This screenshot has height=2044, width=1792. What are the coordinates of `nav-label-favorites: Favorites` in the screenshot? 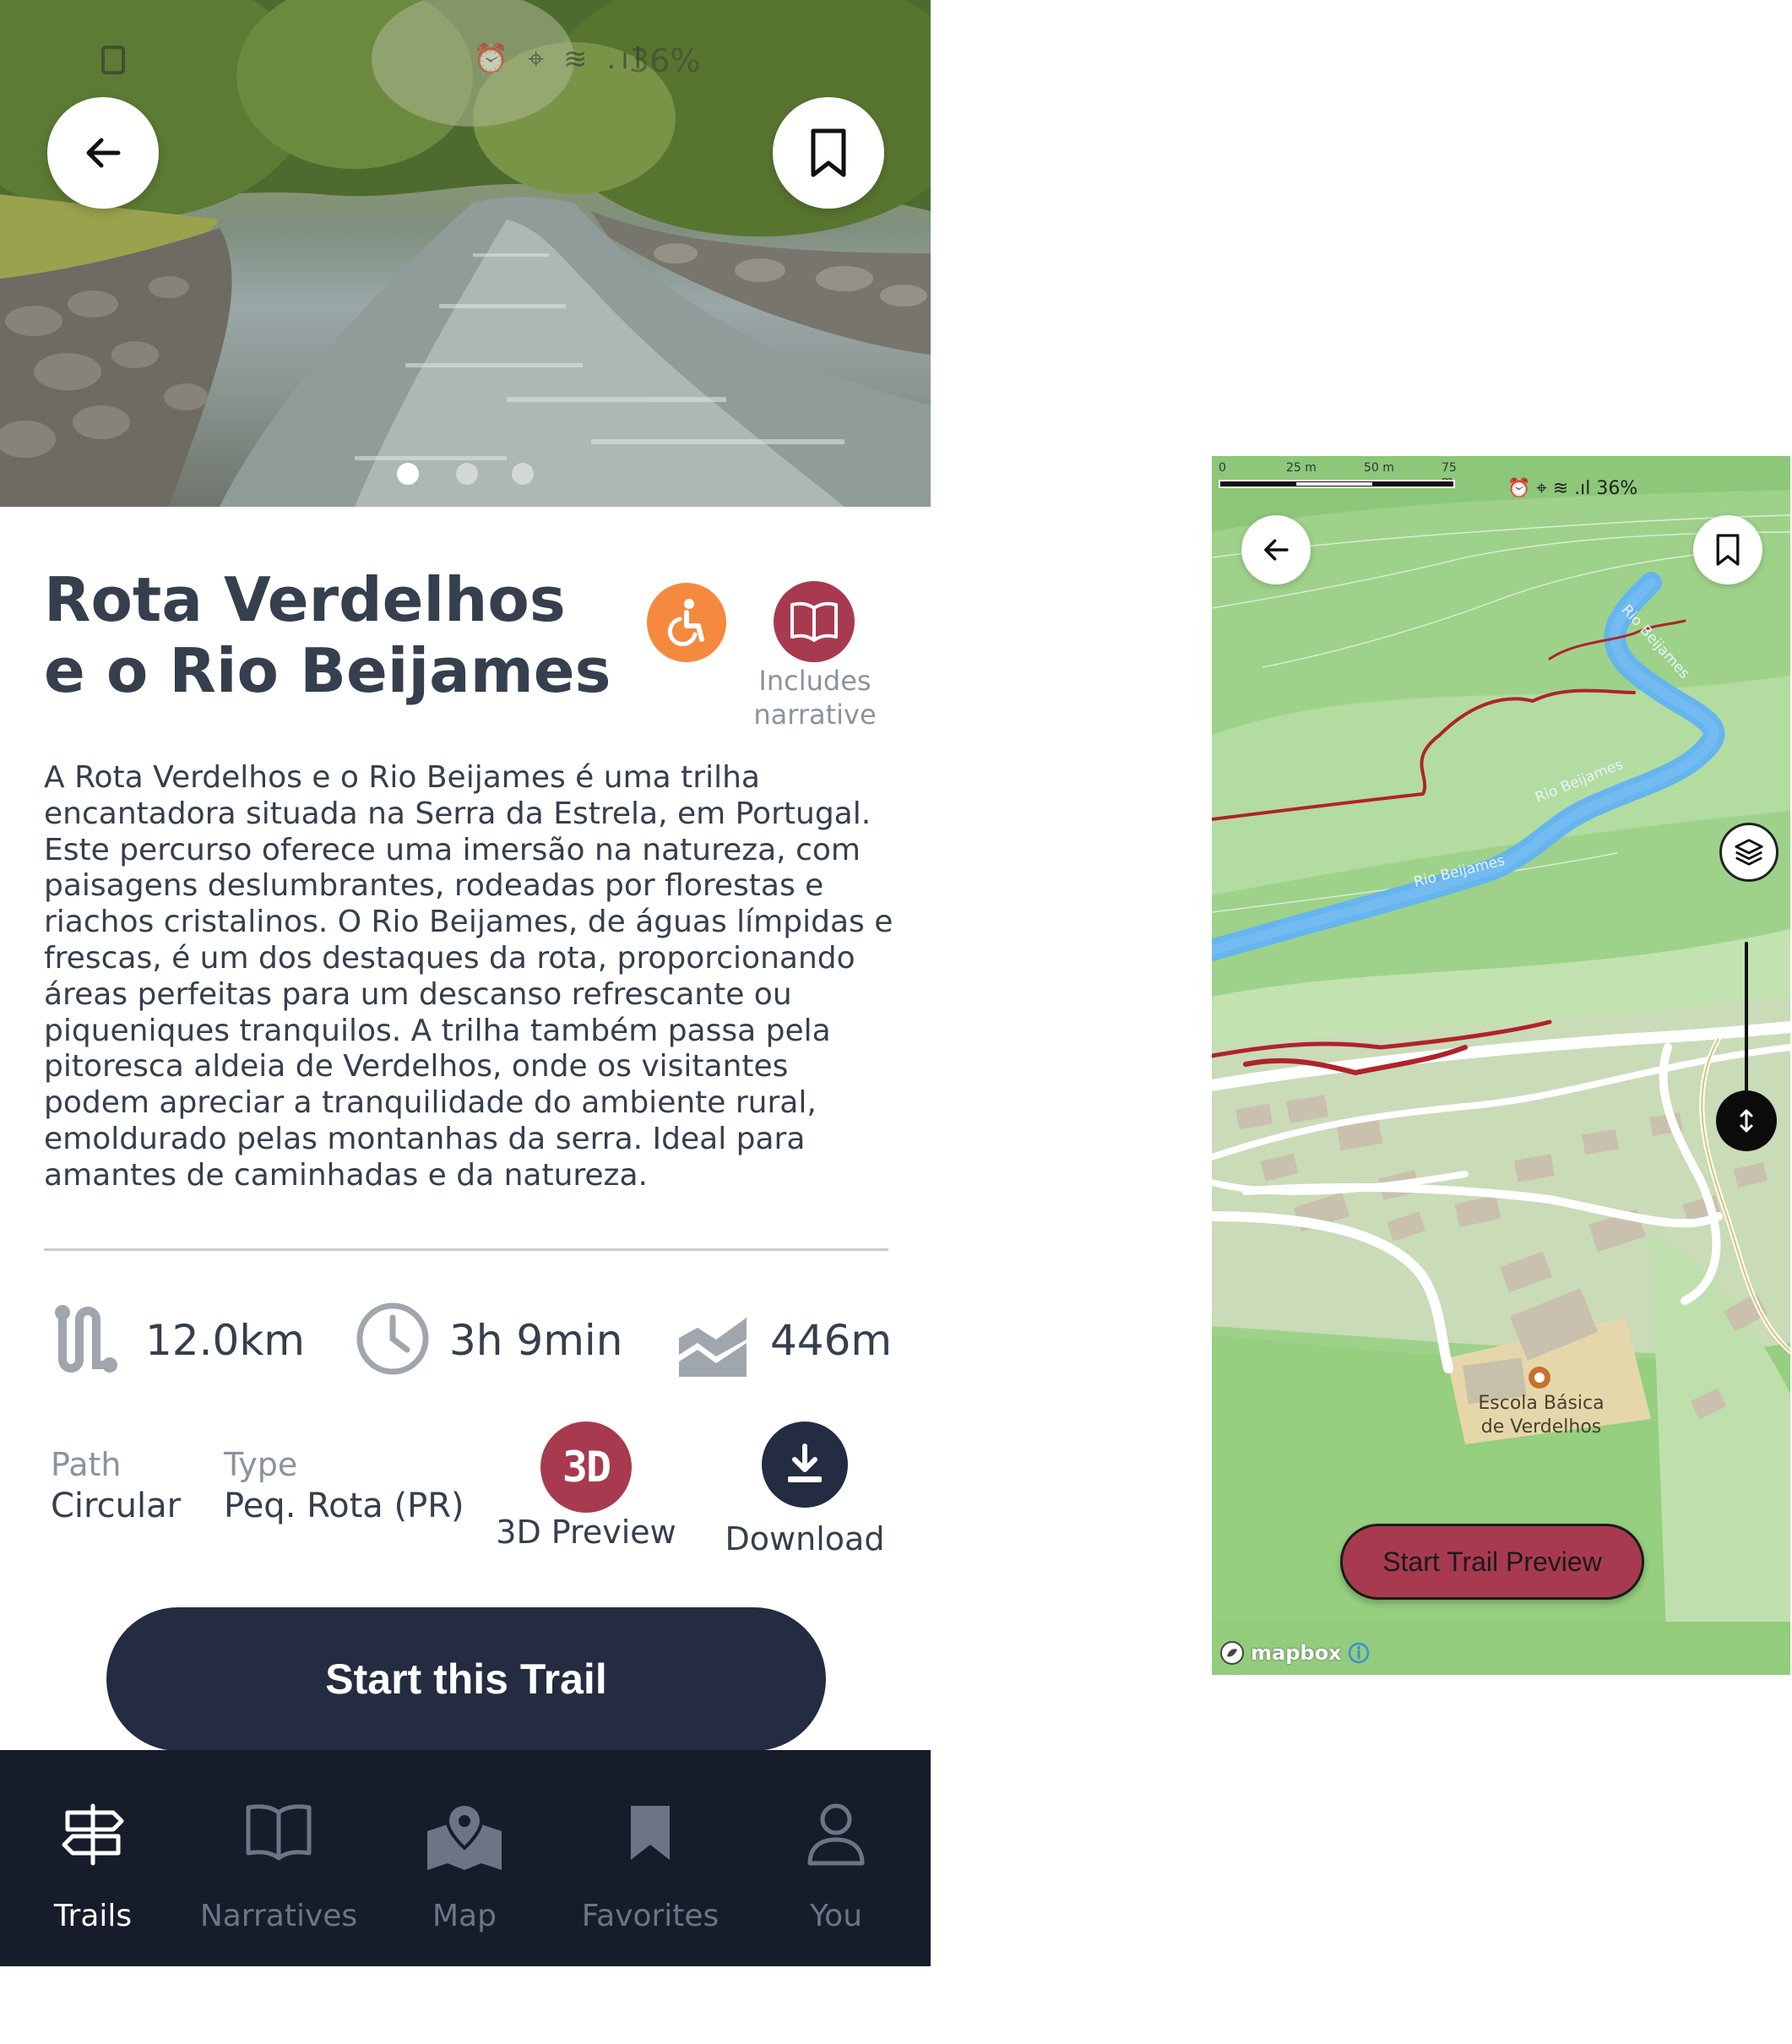 It's located at (650, 1916).